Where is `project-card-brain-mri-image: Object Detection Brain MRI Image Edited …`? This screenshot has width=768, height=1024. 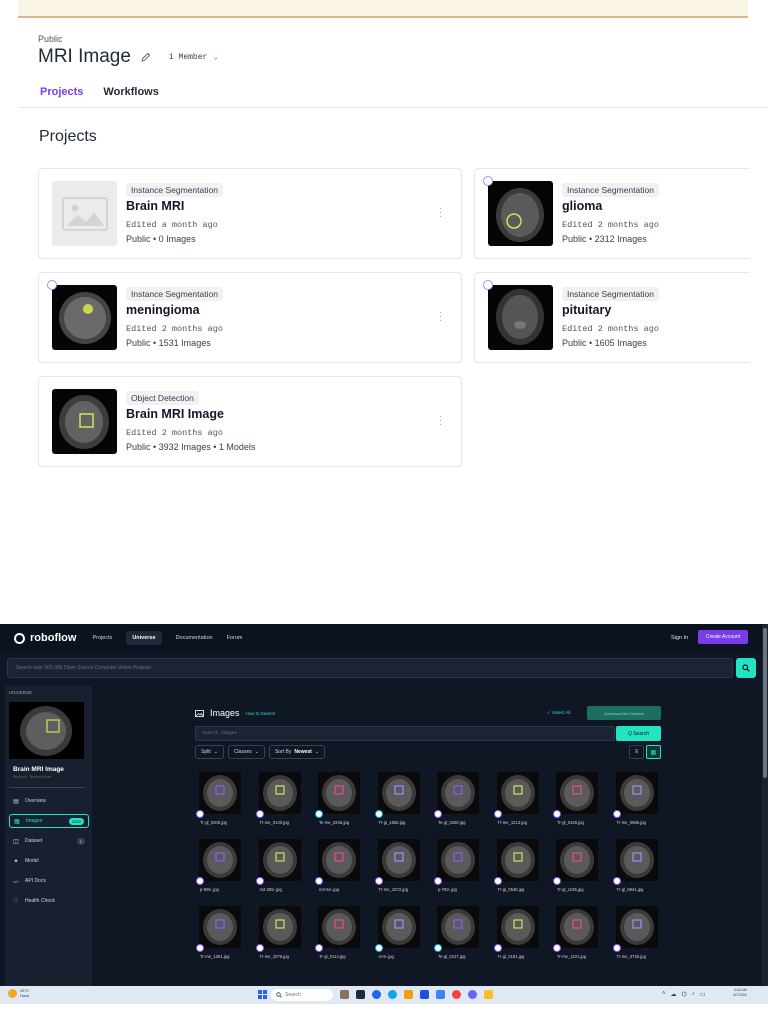
project-card-brain-mri-image: Object Detection Brain MRI Image Edited … is located at coordinates (250, 421).